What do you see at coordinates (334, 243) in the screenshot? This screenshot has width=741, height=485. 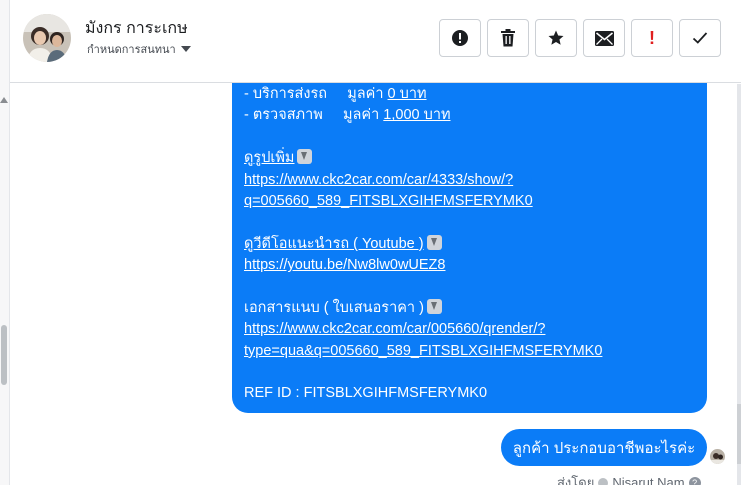 I see `video-label: ดูวีดีโอแนะนำรถ ( Youtube )` at bounding box center [334, 243].